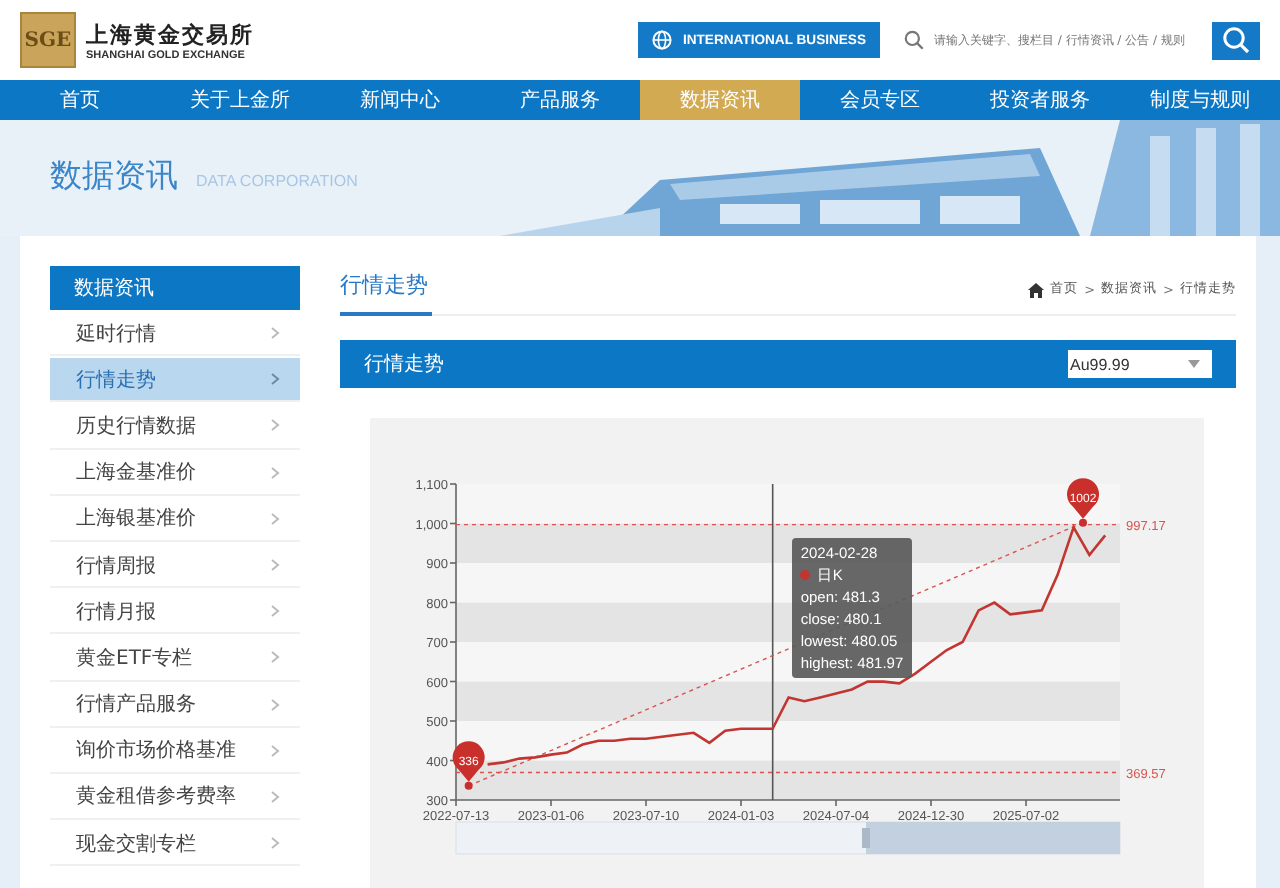 The width and height of the screenshot is (1280, 888). What do you see at coordinates (175, 380) in the screenshot?
I see `sidebar-item: 行情走势` at bounding box center [175, 380].